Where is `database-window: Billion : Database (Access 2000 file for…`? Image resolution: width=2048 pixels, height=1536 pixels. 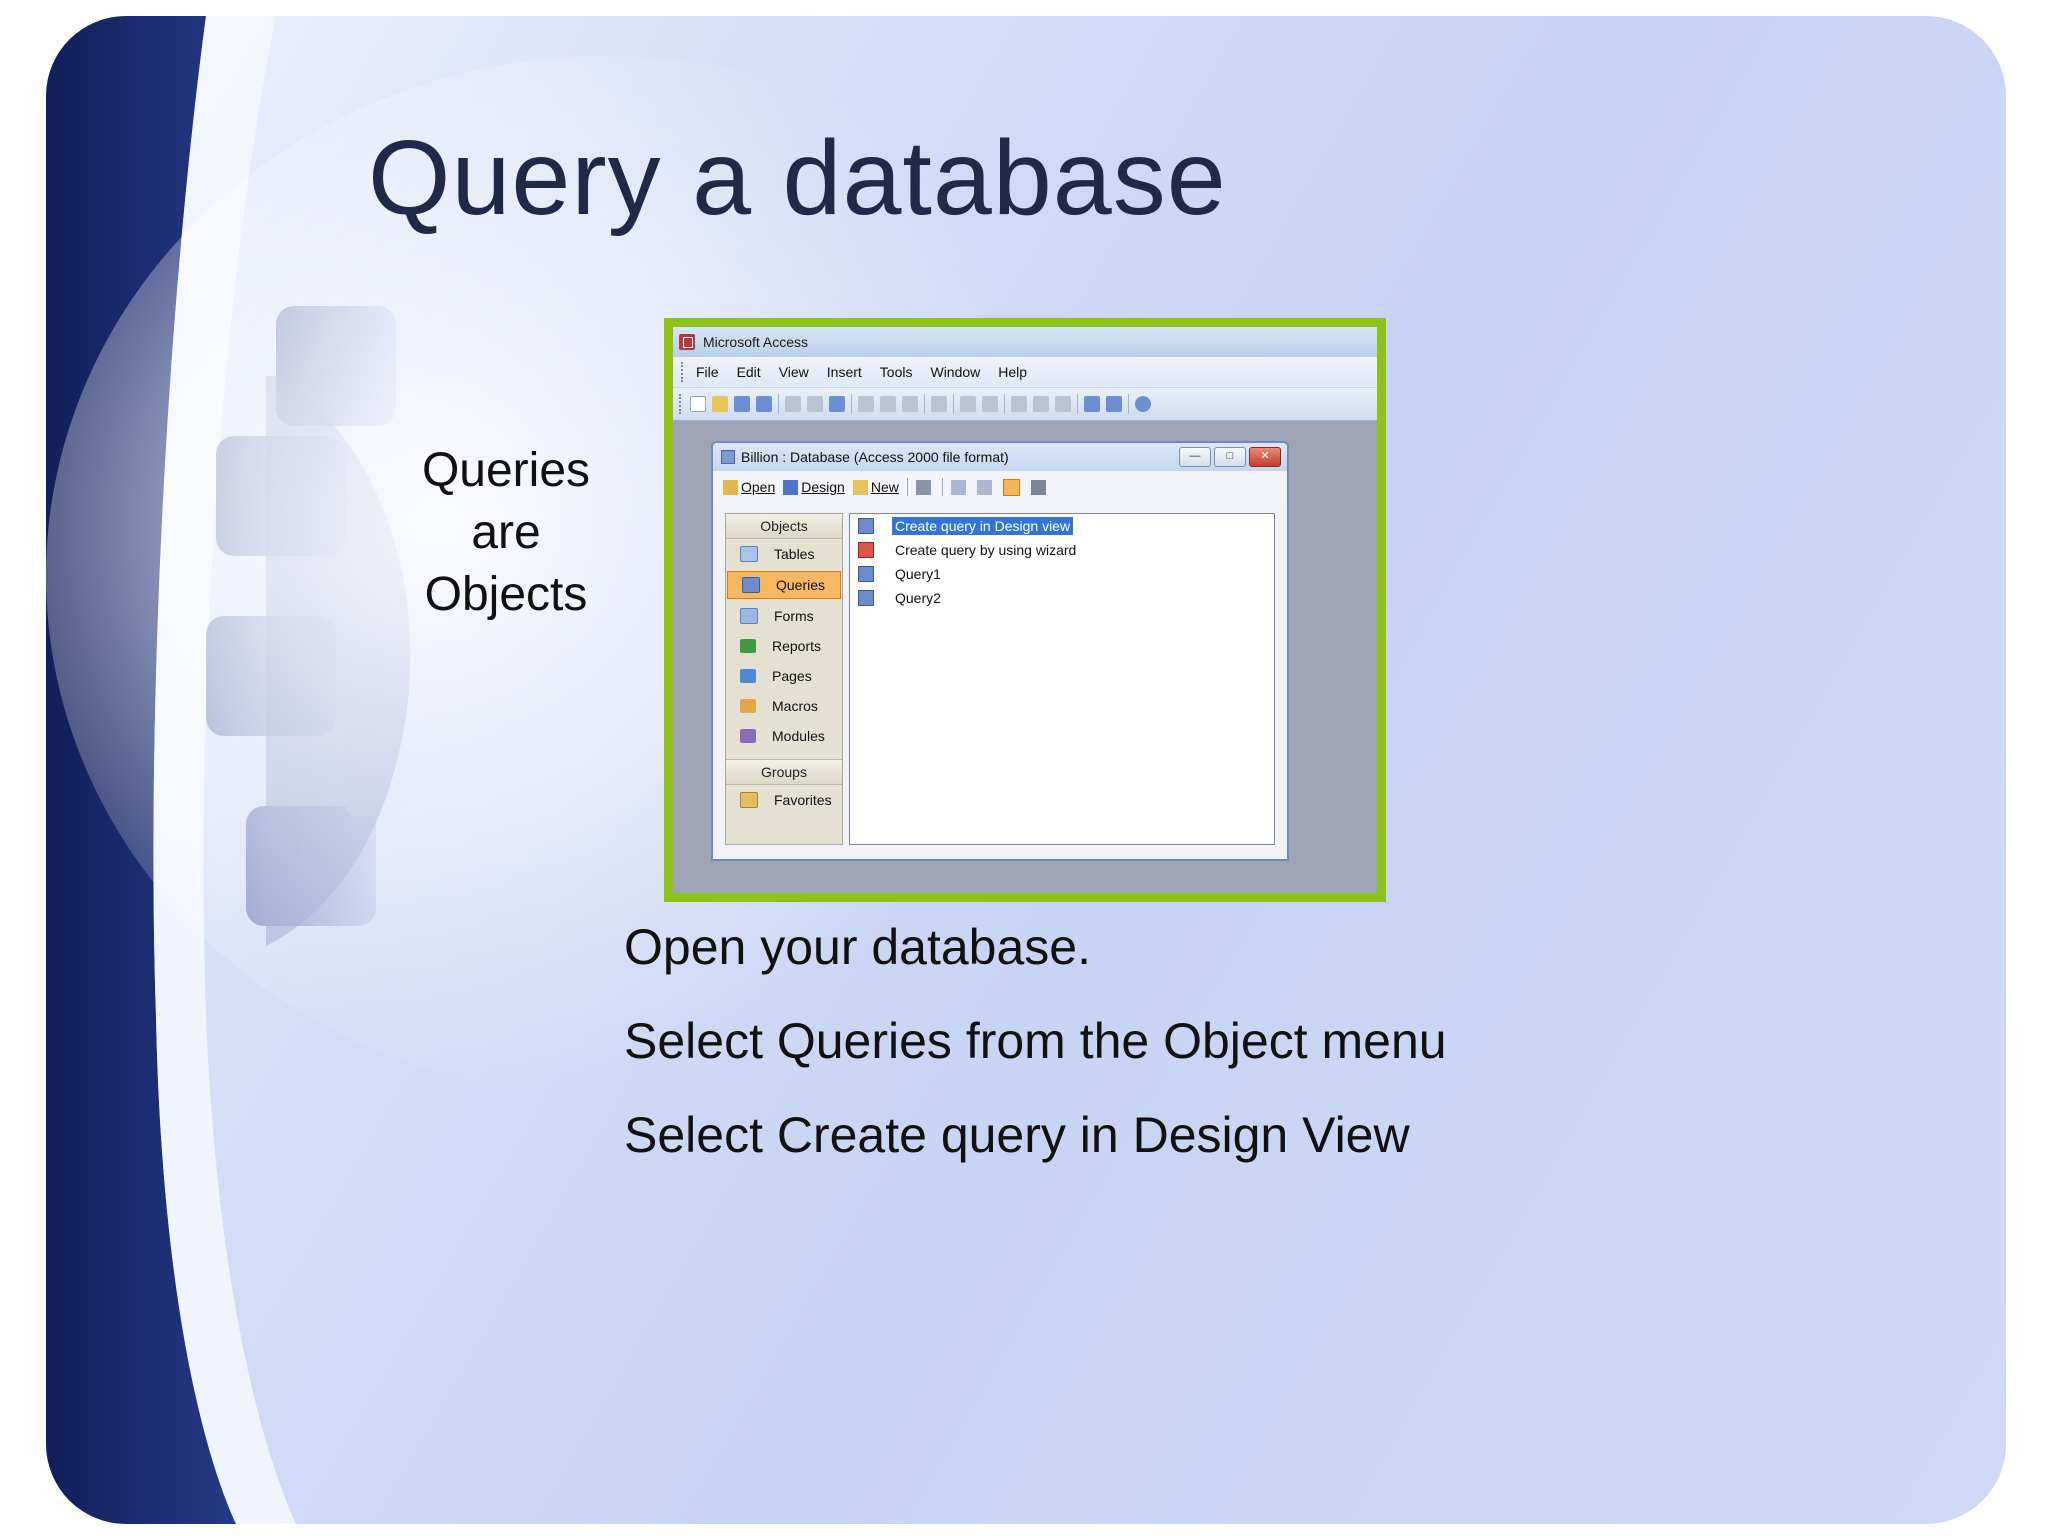 database-window: Billion : Database (Access 2000 file for… is located at coordinates (1000, 651).